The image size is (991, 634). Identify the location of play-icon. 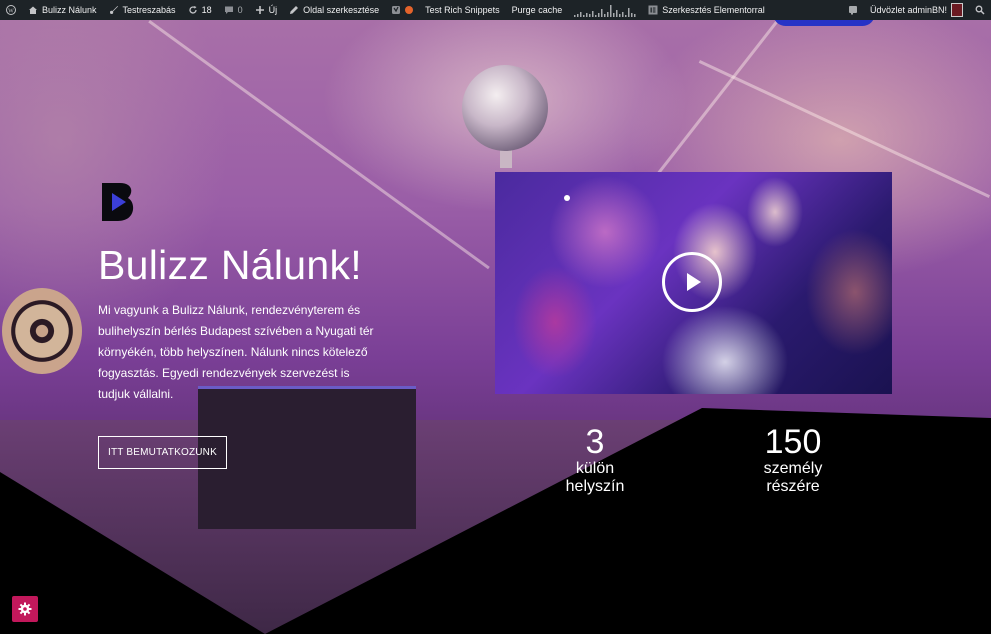
(694, 282).